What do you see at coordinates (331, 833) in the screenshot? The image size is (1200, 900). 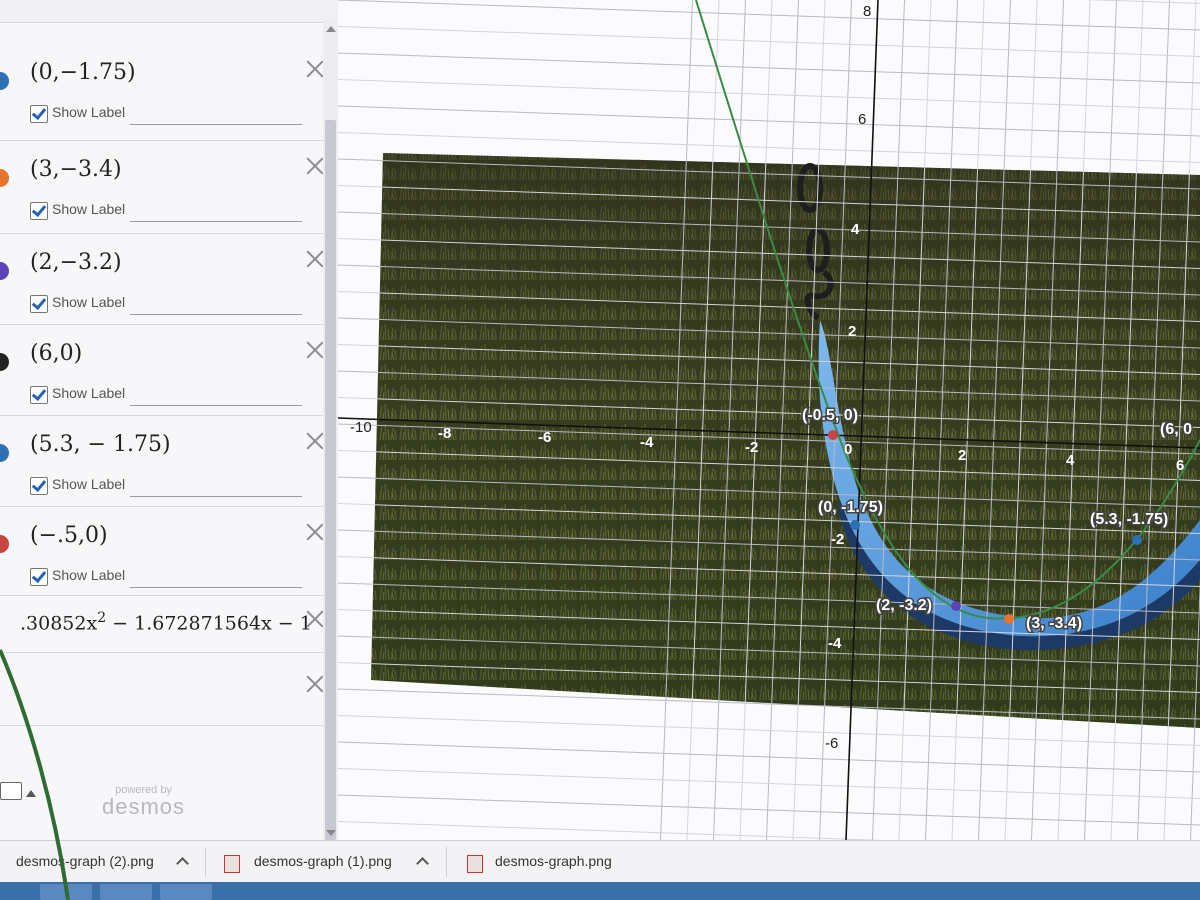 I see `scroll-down-icon` at bounding box center [331, 833].